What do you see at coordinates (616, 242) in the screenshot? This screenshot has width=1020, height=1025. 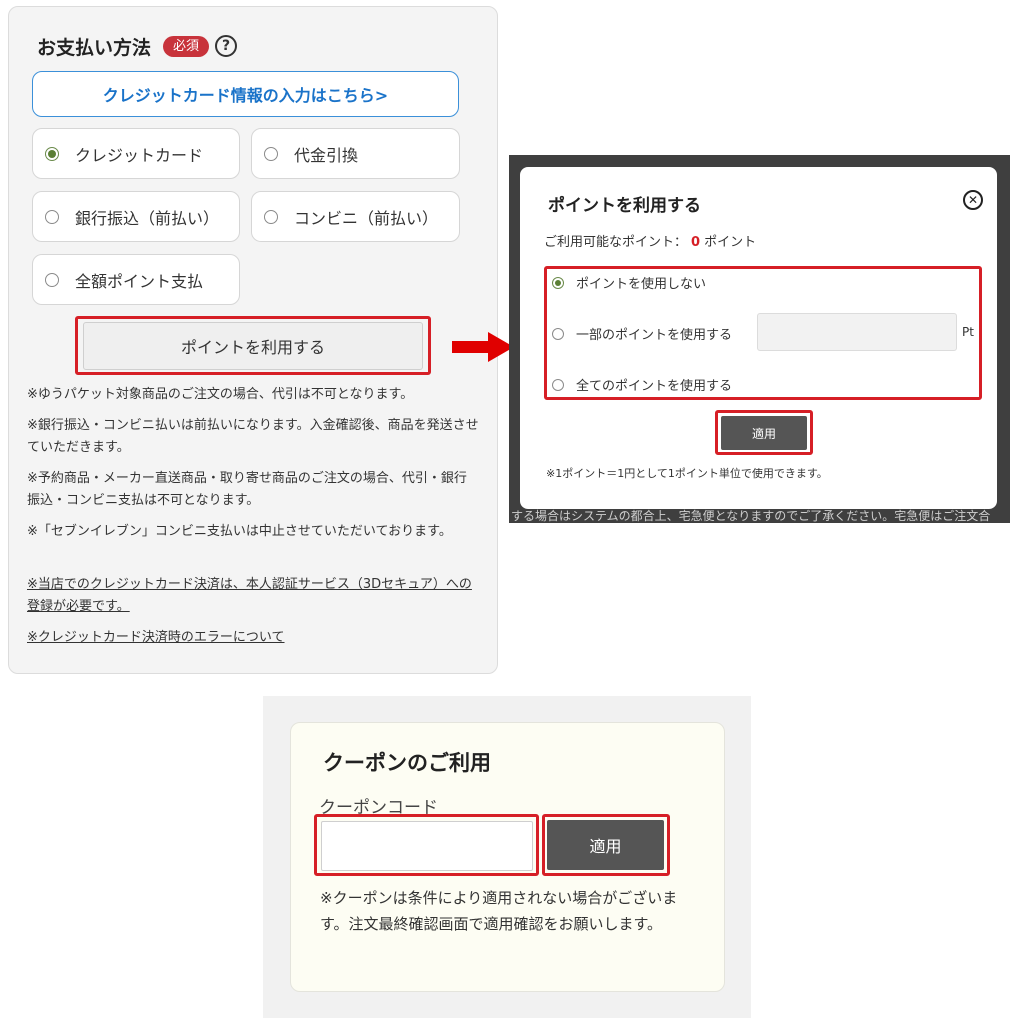 I see `available-points-label: ご利用可能なポイント：` at bounding box center [616, 242].